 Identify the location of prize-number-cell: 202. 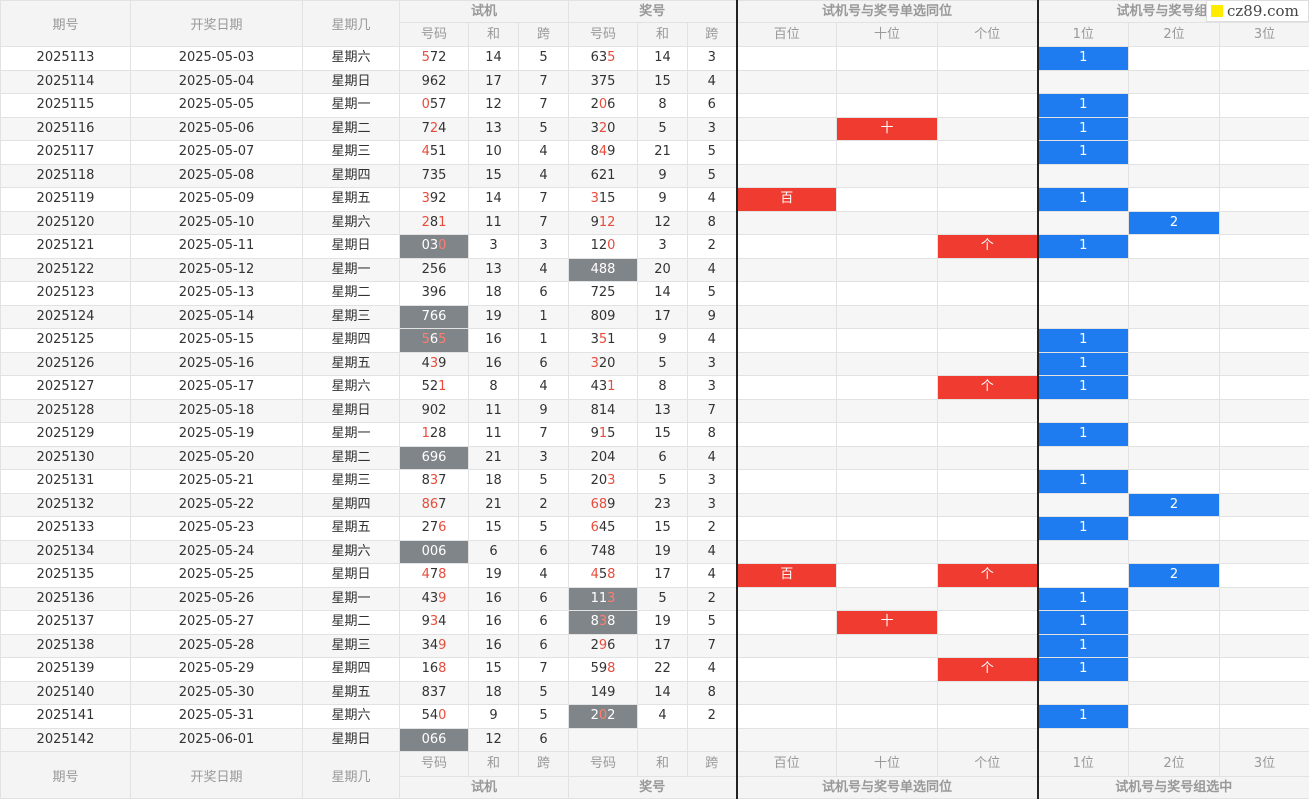
(603, 716).